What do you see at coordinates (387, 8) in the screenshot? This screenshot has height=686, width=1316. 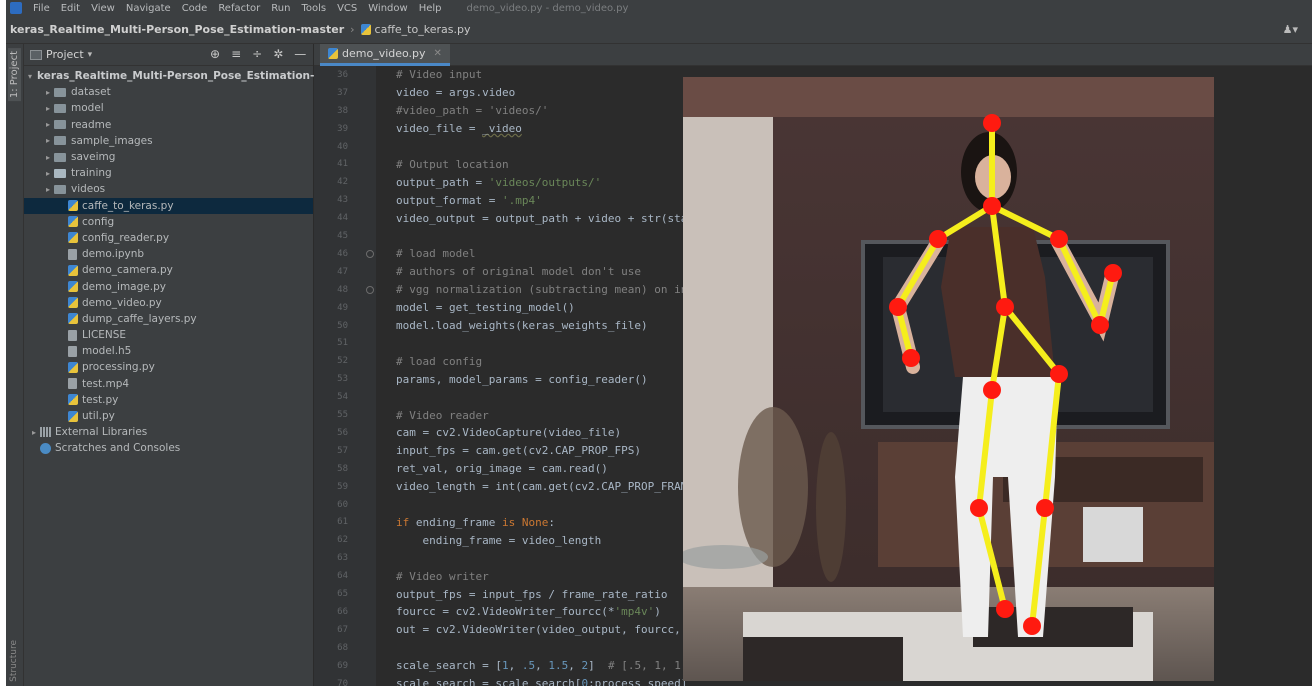 I see `menu-window: Window` at bounding box center [387, 8].